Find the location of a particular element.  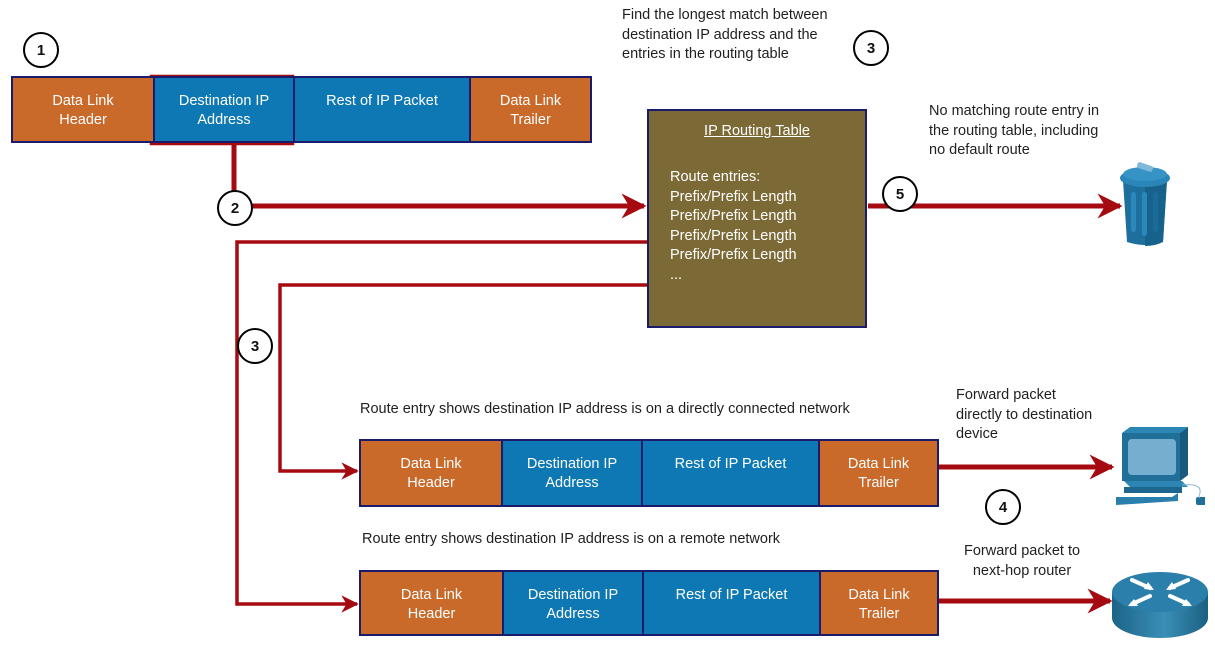

step-4-badge: 4 is located at coordinates (1003, 507).